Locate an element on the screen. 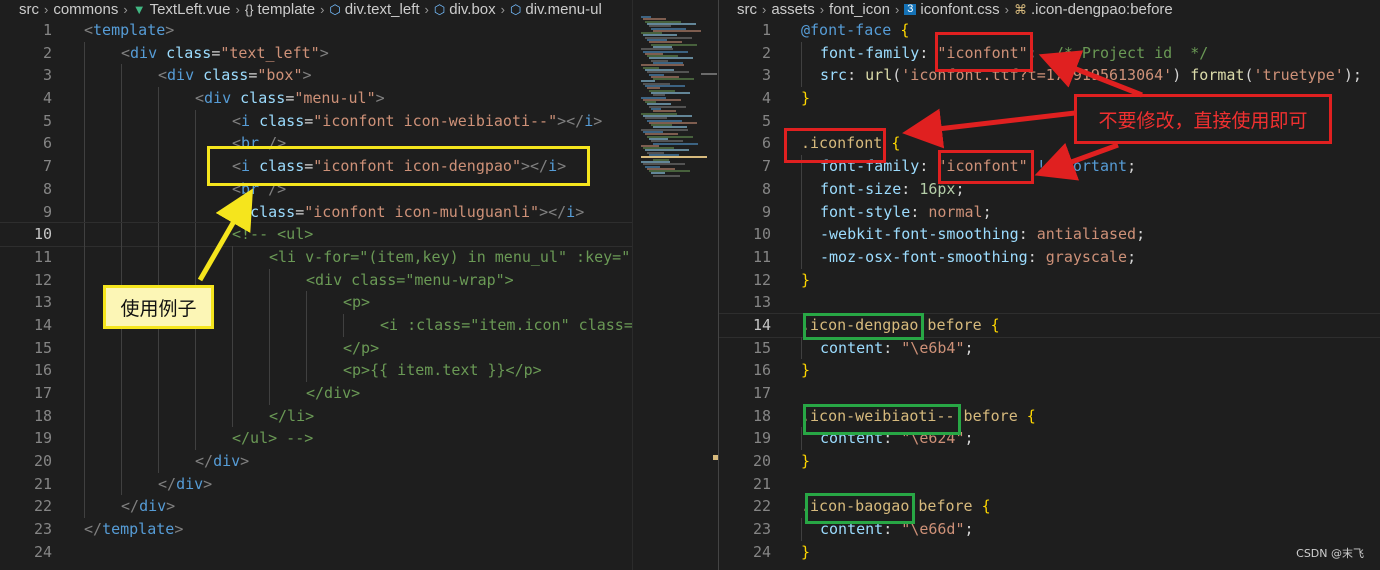  right-breadcrumb-item: ⌘ .icon-dengpao:before is located at coordinates (1093, 9).